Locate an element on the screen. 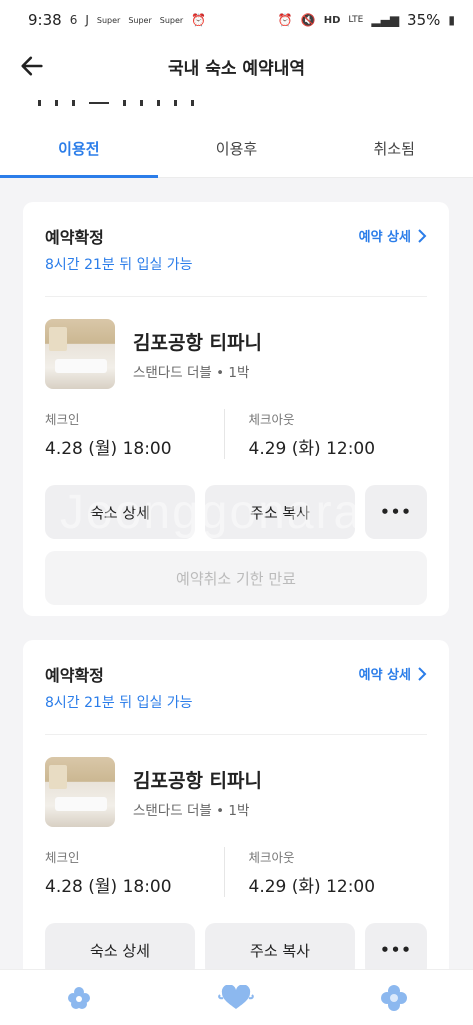 The height and width of the screenshot is (1025, 473). lte-icon: LTE is located at coordinates (356, 20).